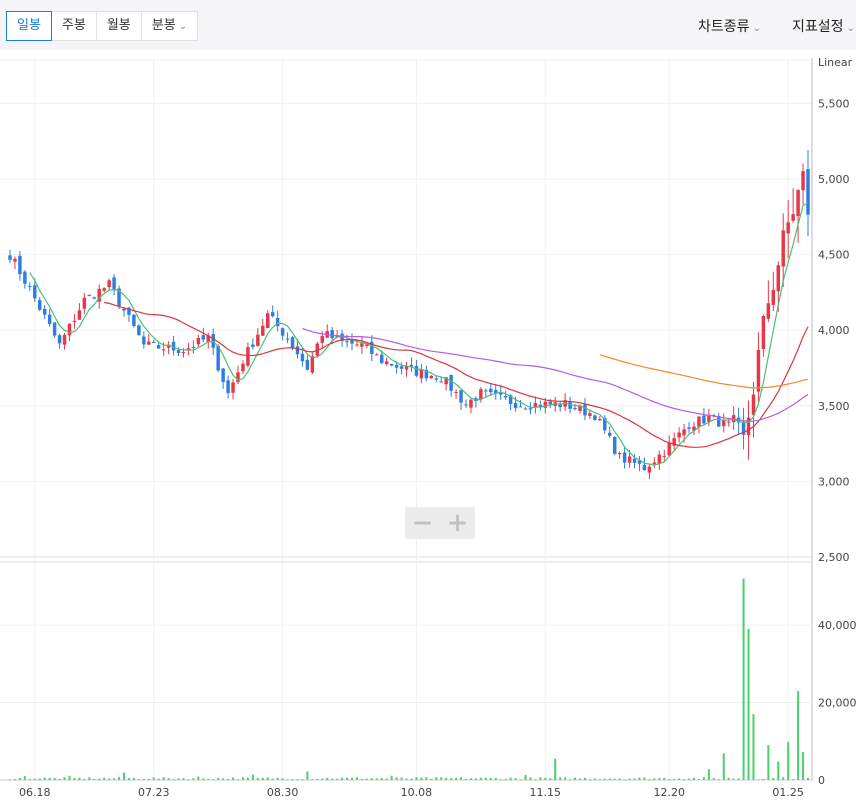  I want to click on price-tick-label: 3,000, so click(834, 481).